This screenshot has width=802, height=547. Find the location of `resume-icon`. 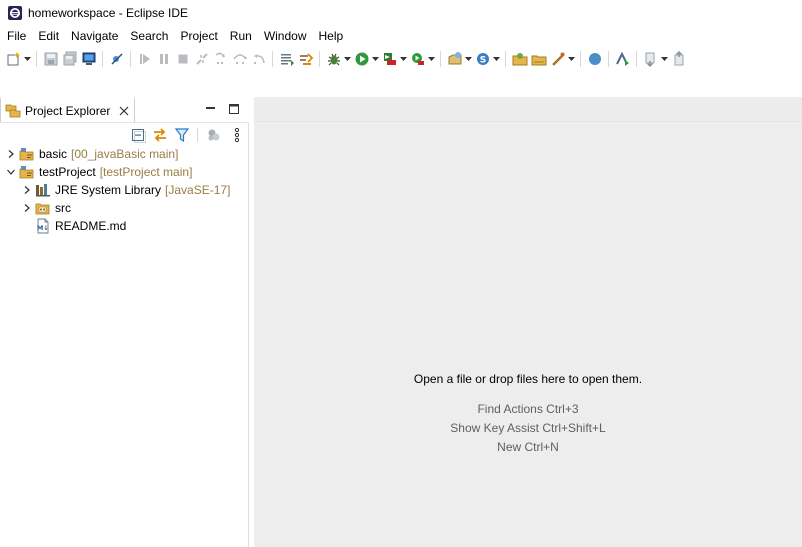

resume-icon is located at coordinates (144, 59).